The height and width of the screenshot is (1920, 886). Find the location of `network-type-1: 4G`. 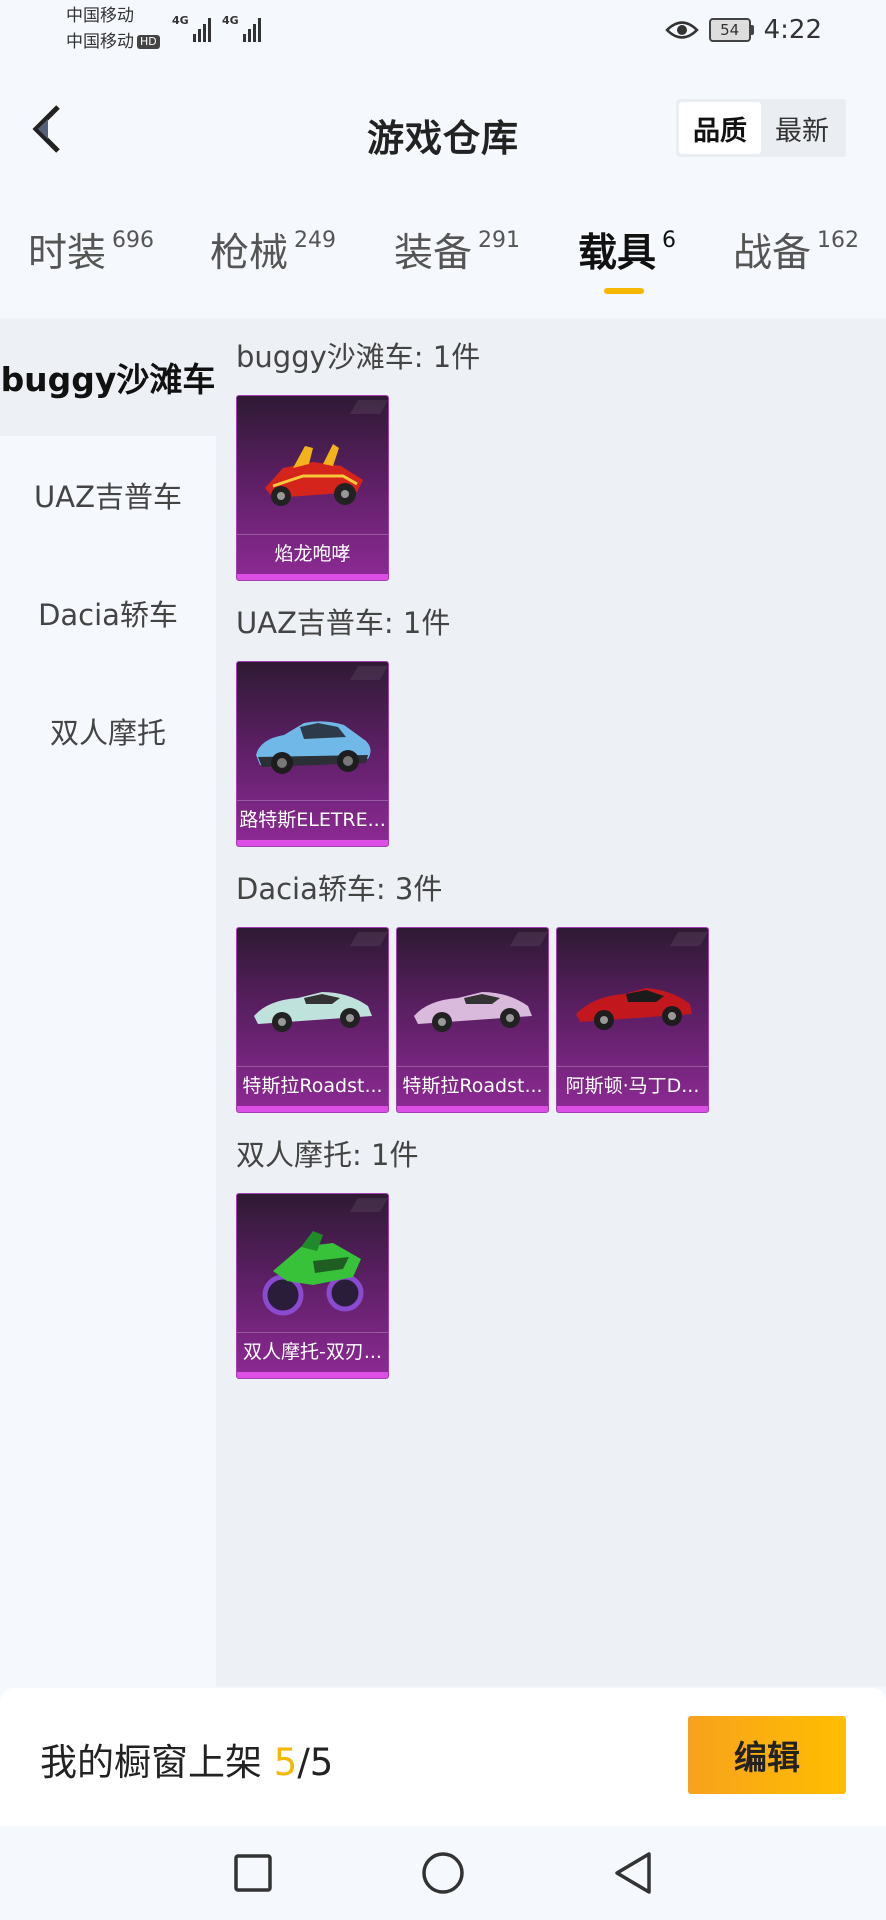

network-type-1: 4G is located at coordinates (180, 20).